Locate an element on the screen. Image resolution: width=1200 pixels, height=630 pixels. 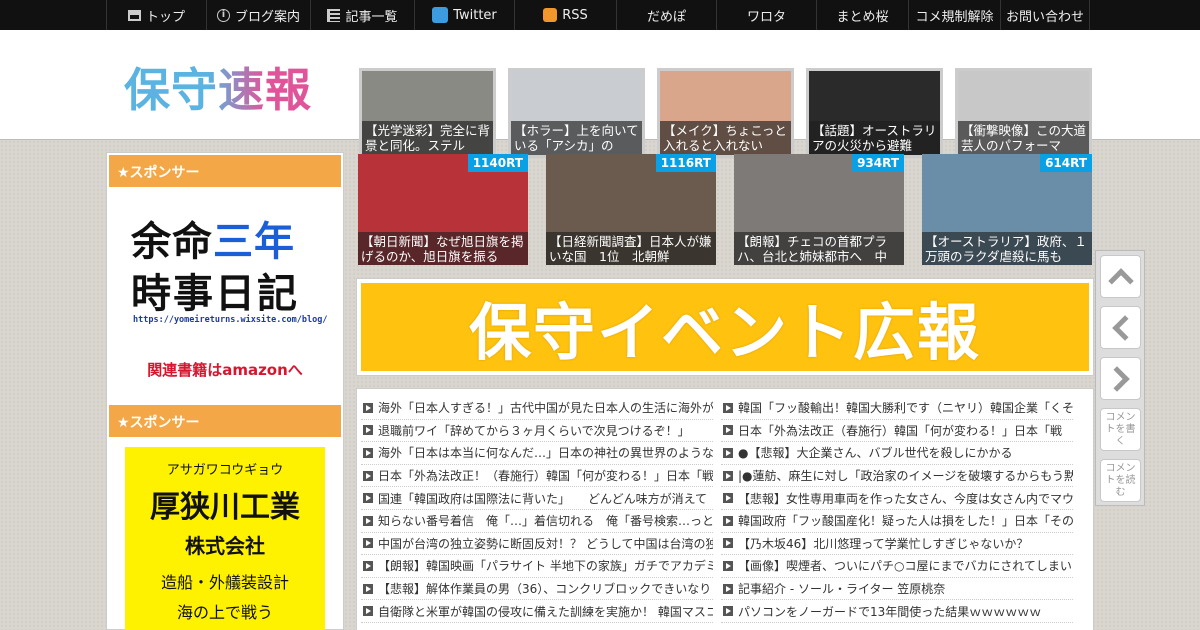
article-link: 退職前ワイ「辞めてから３ヶ月くらいで次見つけるぞ！」 is located at coordinates (537, 431).